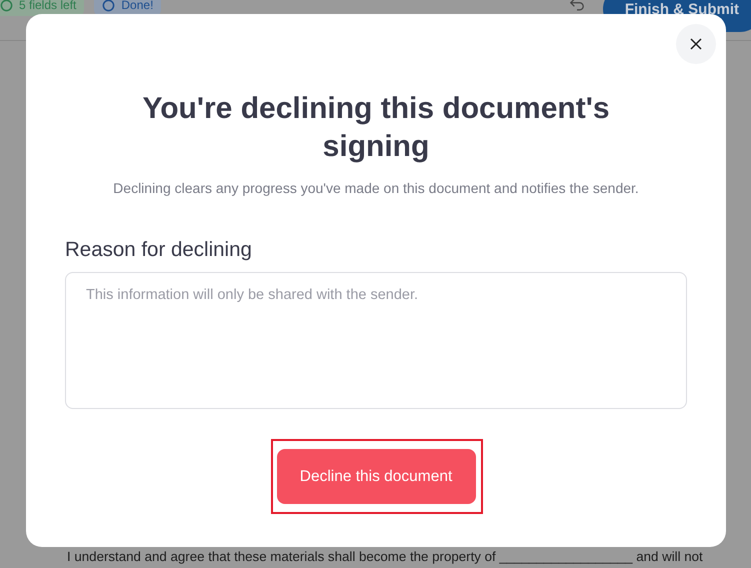  What do you see at coordinates (137, 6) in the screenshot?
I see `done-text: Done!` at bounding box center [137, 6].